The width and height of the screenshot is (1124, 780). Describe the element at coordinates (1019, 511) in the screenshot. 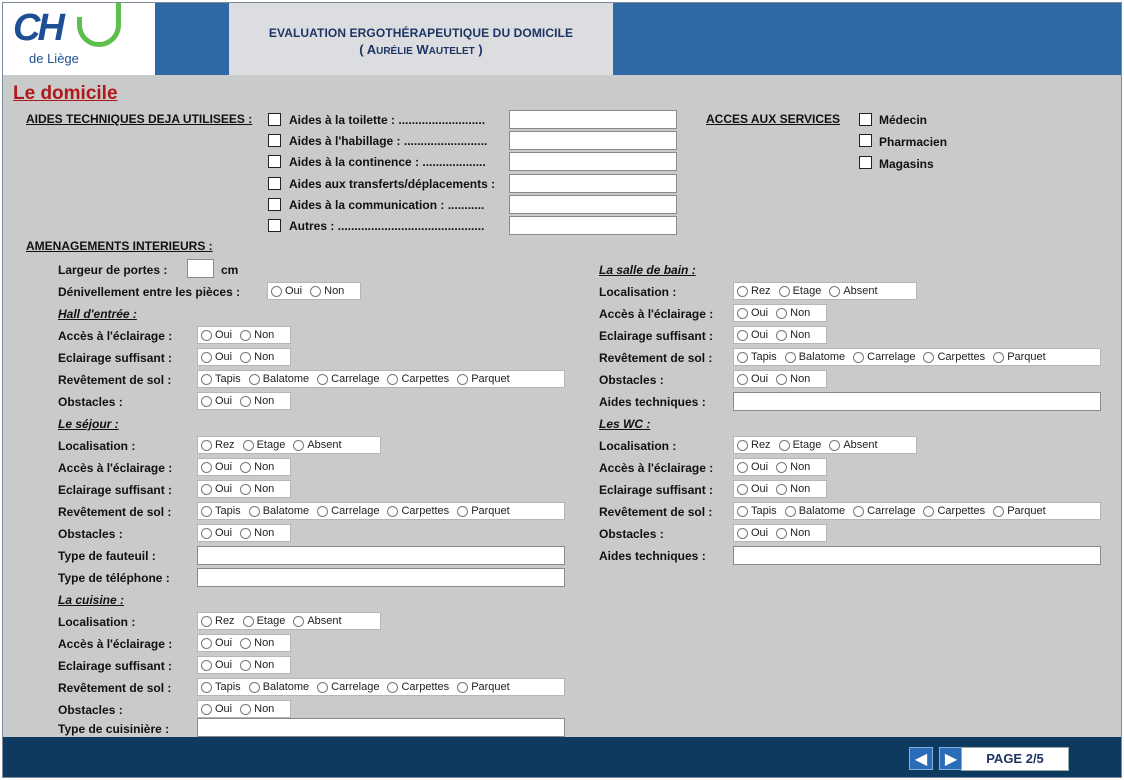

I see `radio-wc-parquet: Parquet` at that location.